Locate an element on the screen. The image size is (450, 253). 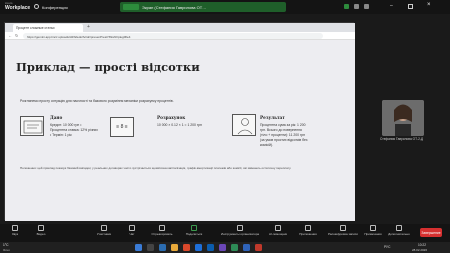
browser-tab-strip: Процент сложные статьи + is located at coordinates (180, 27).